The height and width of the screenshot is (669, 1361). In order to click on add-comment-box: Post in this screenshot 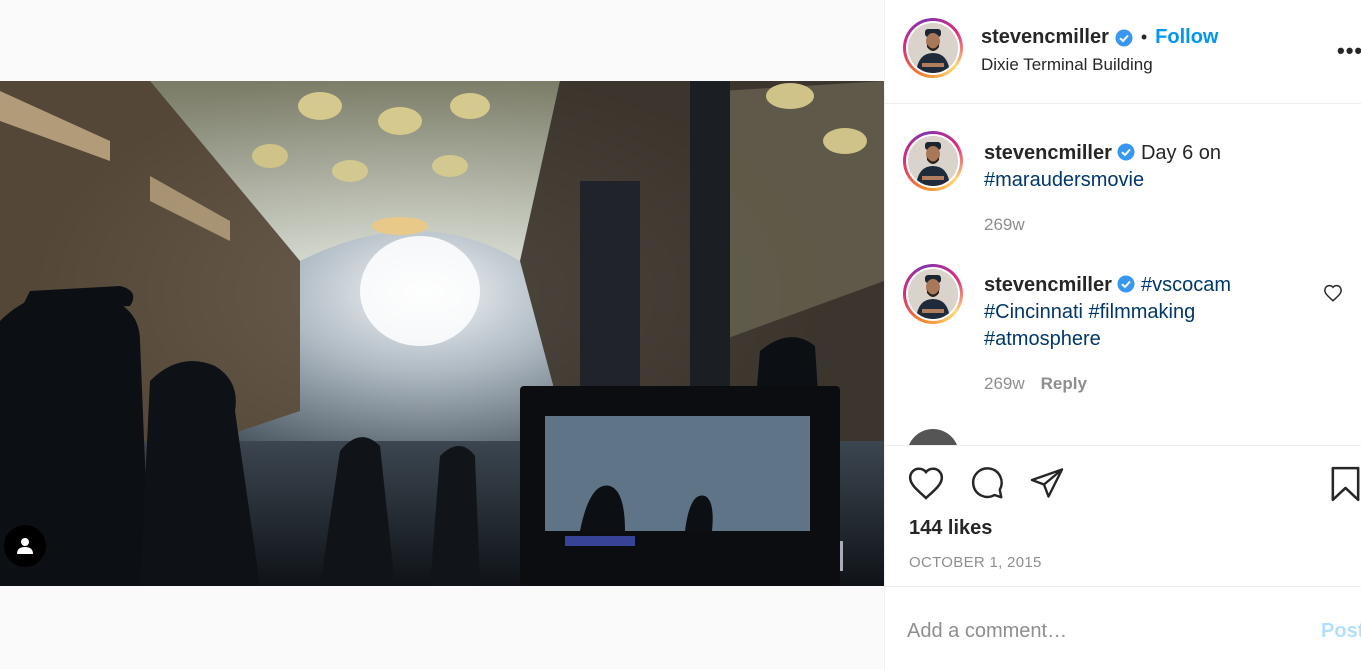, I will do `click(1123, 628)`.